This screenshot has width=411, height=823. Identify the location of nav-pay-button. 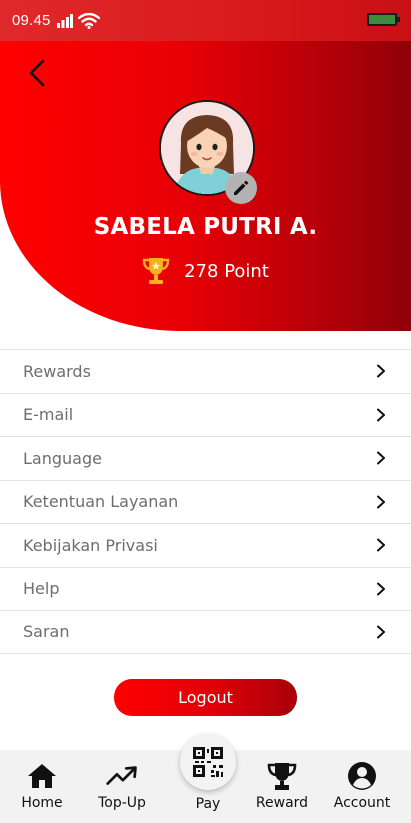
(208, 762).